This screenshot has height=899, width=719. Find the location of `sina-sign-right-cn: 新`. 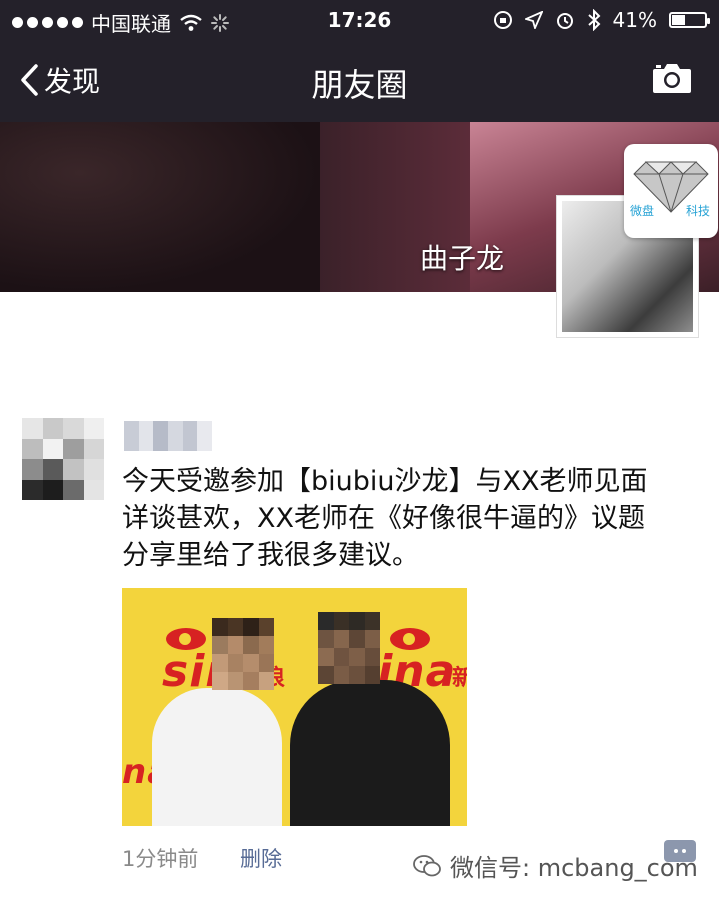

sina-sign-right-cn: 新 is located at coordinates (459, 678).